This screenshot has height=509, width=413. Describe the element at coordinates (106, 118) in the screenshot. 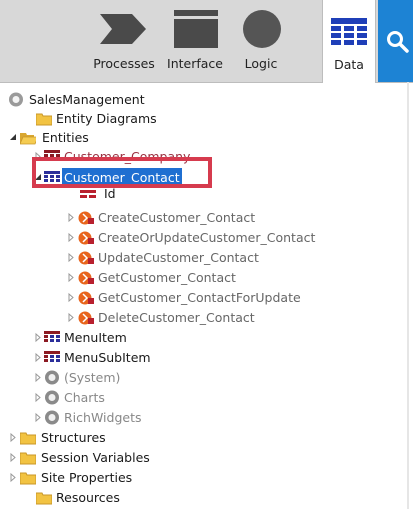

I see `tree-label-entity-diagrams: Entity Diagrams` at that location.